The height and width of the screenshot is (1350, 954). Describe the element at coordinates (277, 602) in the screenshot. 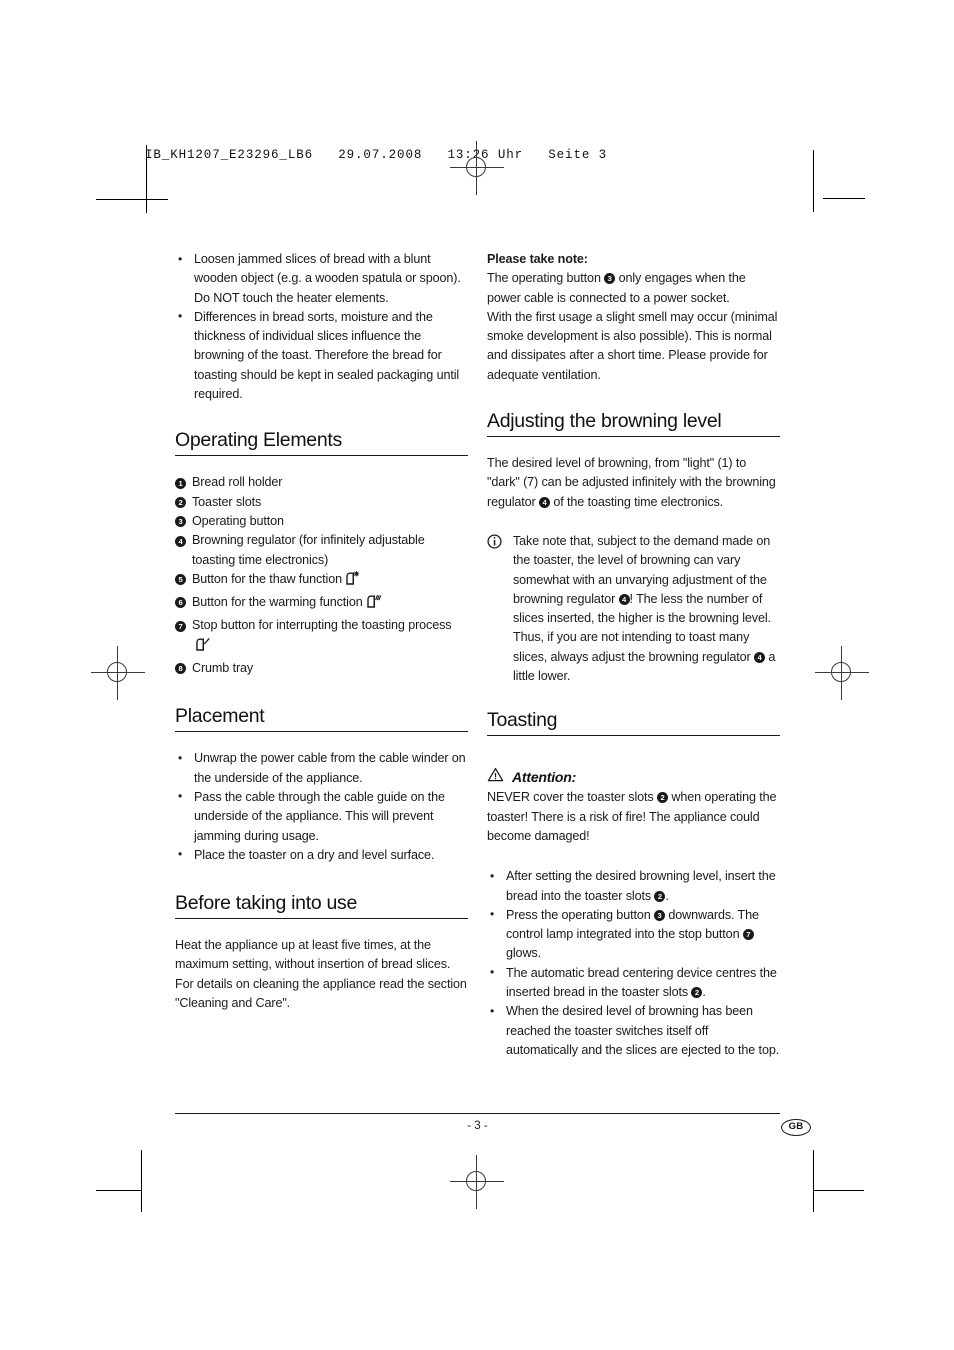

I see `list-item-label: Button for the warming function` at that location.